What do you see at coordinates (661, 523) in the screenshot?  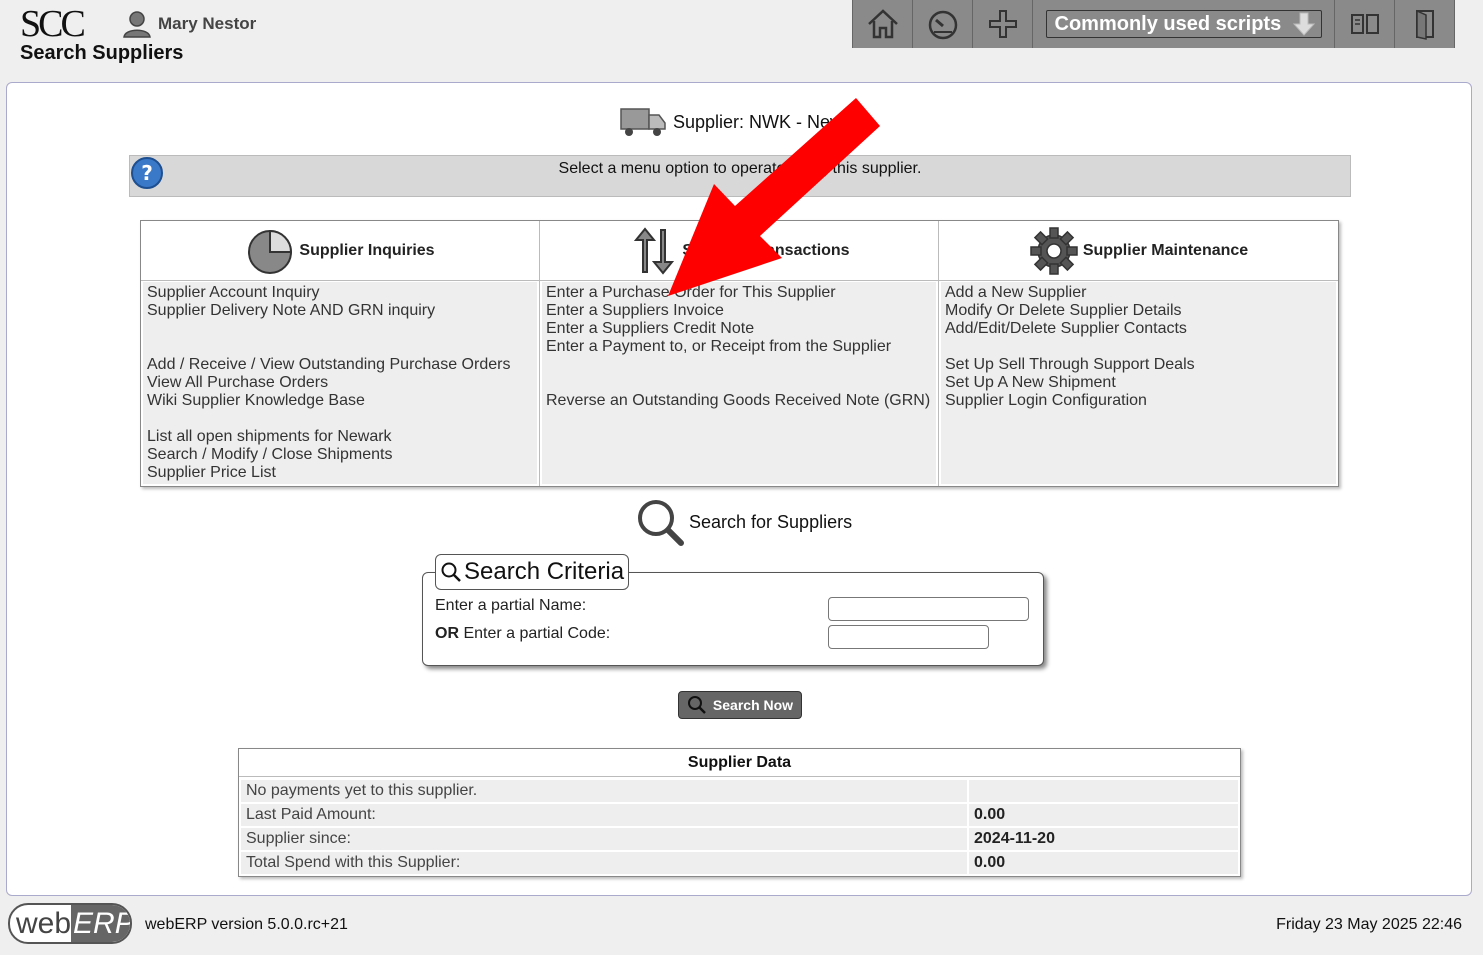 I see `magnifier-icon` at bounding box center [661, 523].